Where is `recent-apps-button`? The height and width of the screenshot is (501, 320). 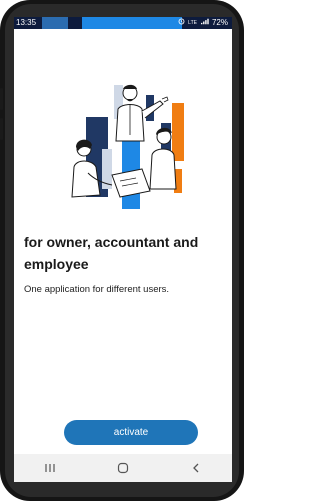
recent-apps-button is located at coordinates (50, 468).